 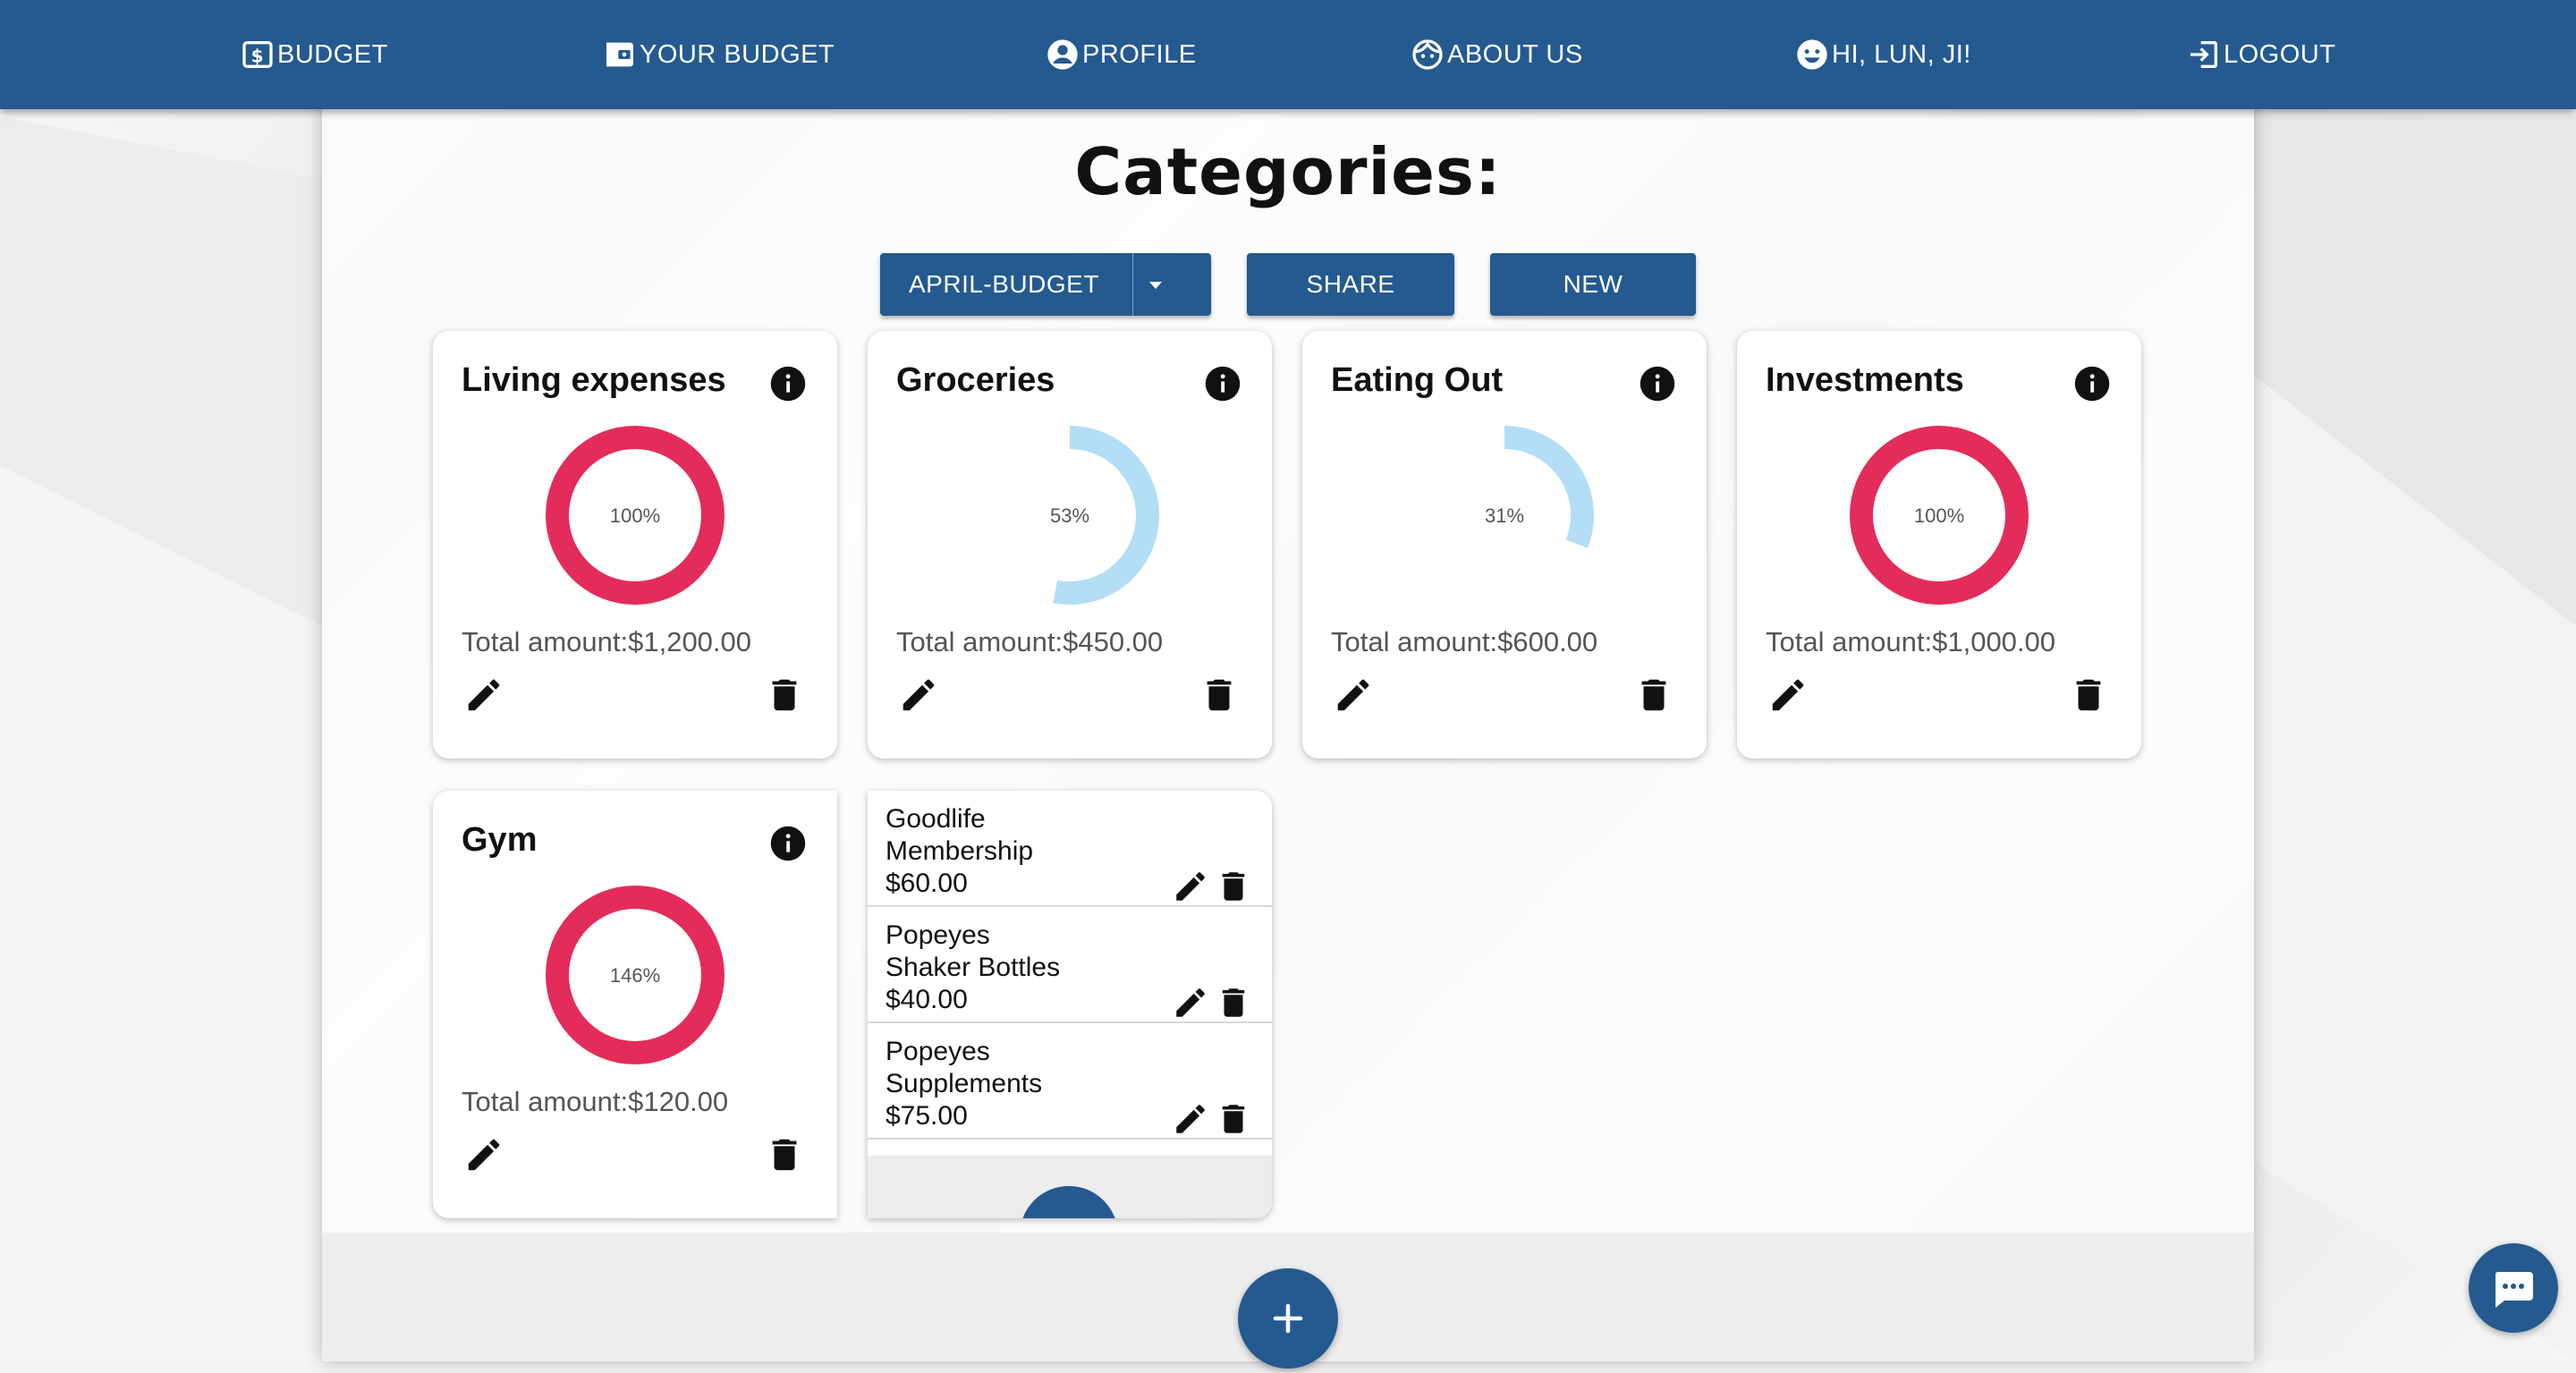 I want to click on category-title: Living expenses, so click(x=594, y=380).